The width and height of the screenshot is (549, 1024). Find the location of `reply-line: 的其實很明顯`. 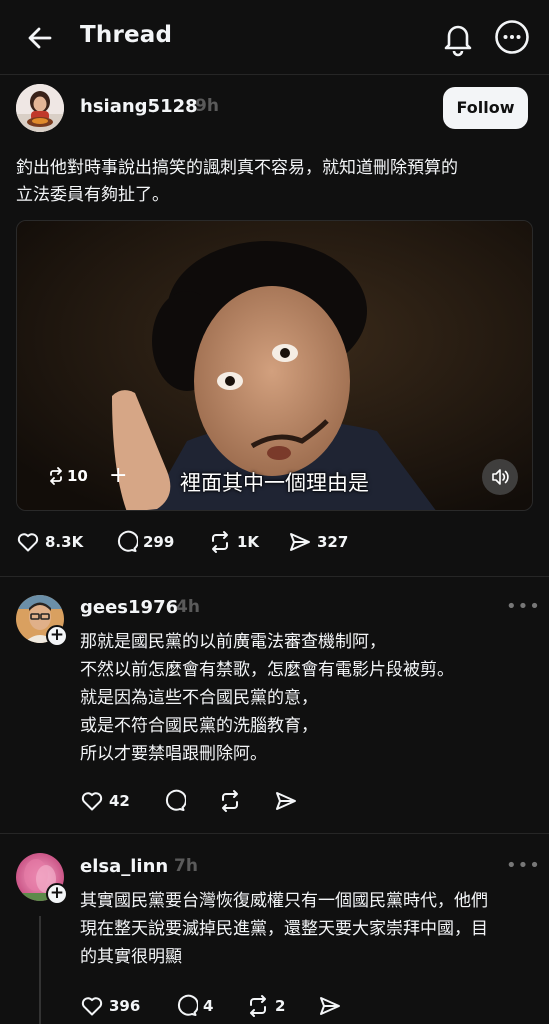

reply-line: 的其實很明顯 is located at coordinates (131, 957).